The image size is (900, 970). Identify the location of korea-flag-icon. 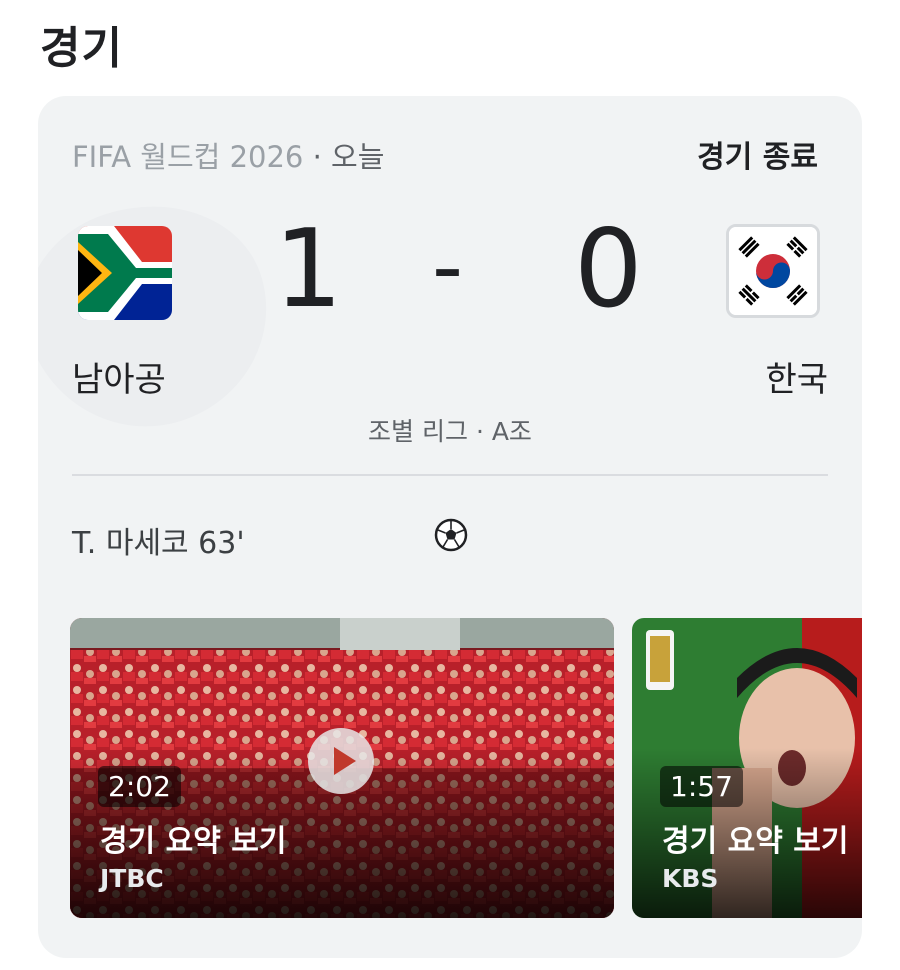
(773, 271).